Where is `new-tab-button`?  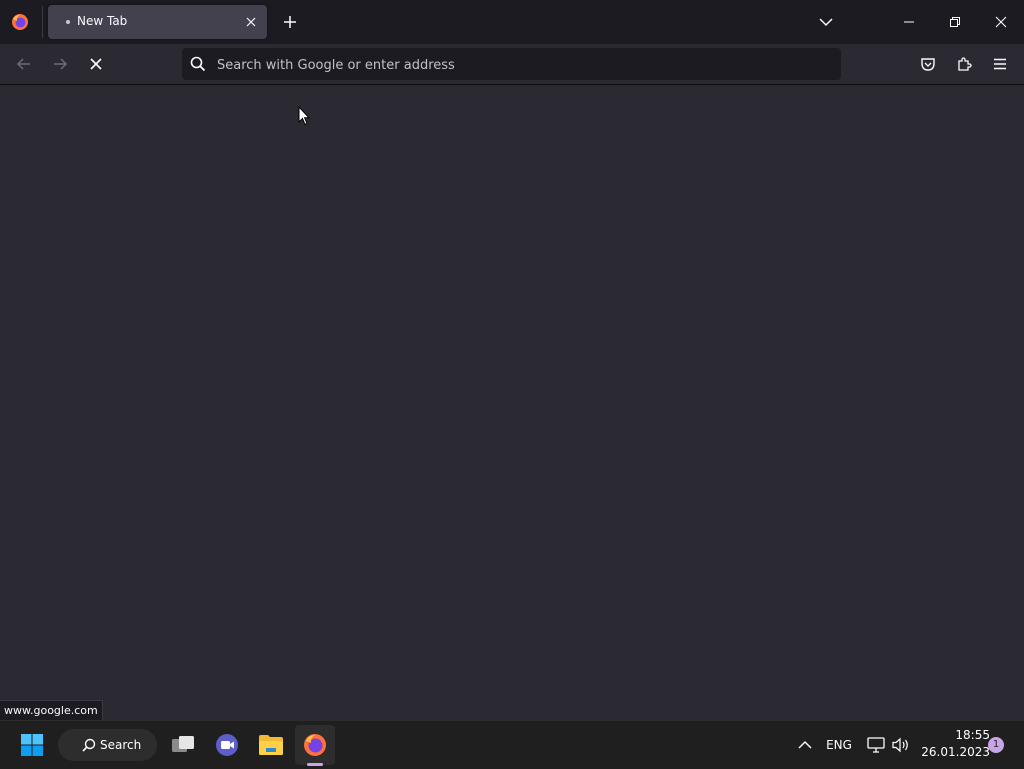 new-tab-button is located at coordinates (290, 22).